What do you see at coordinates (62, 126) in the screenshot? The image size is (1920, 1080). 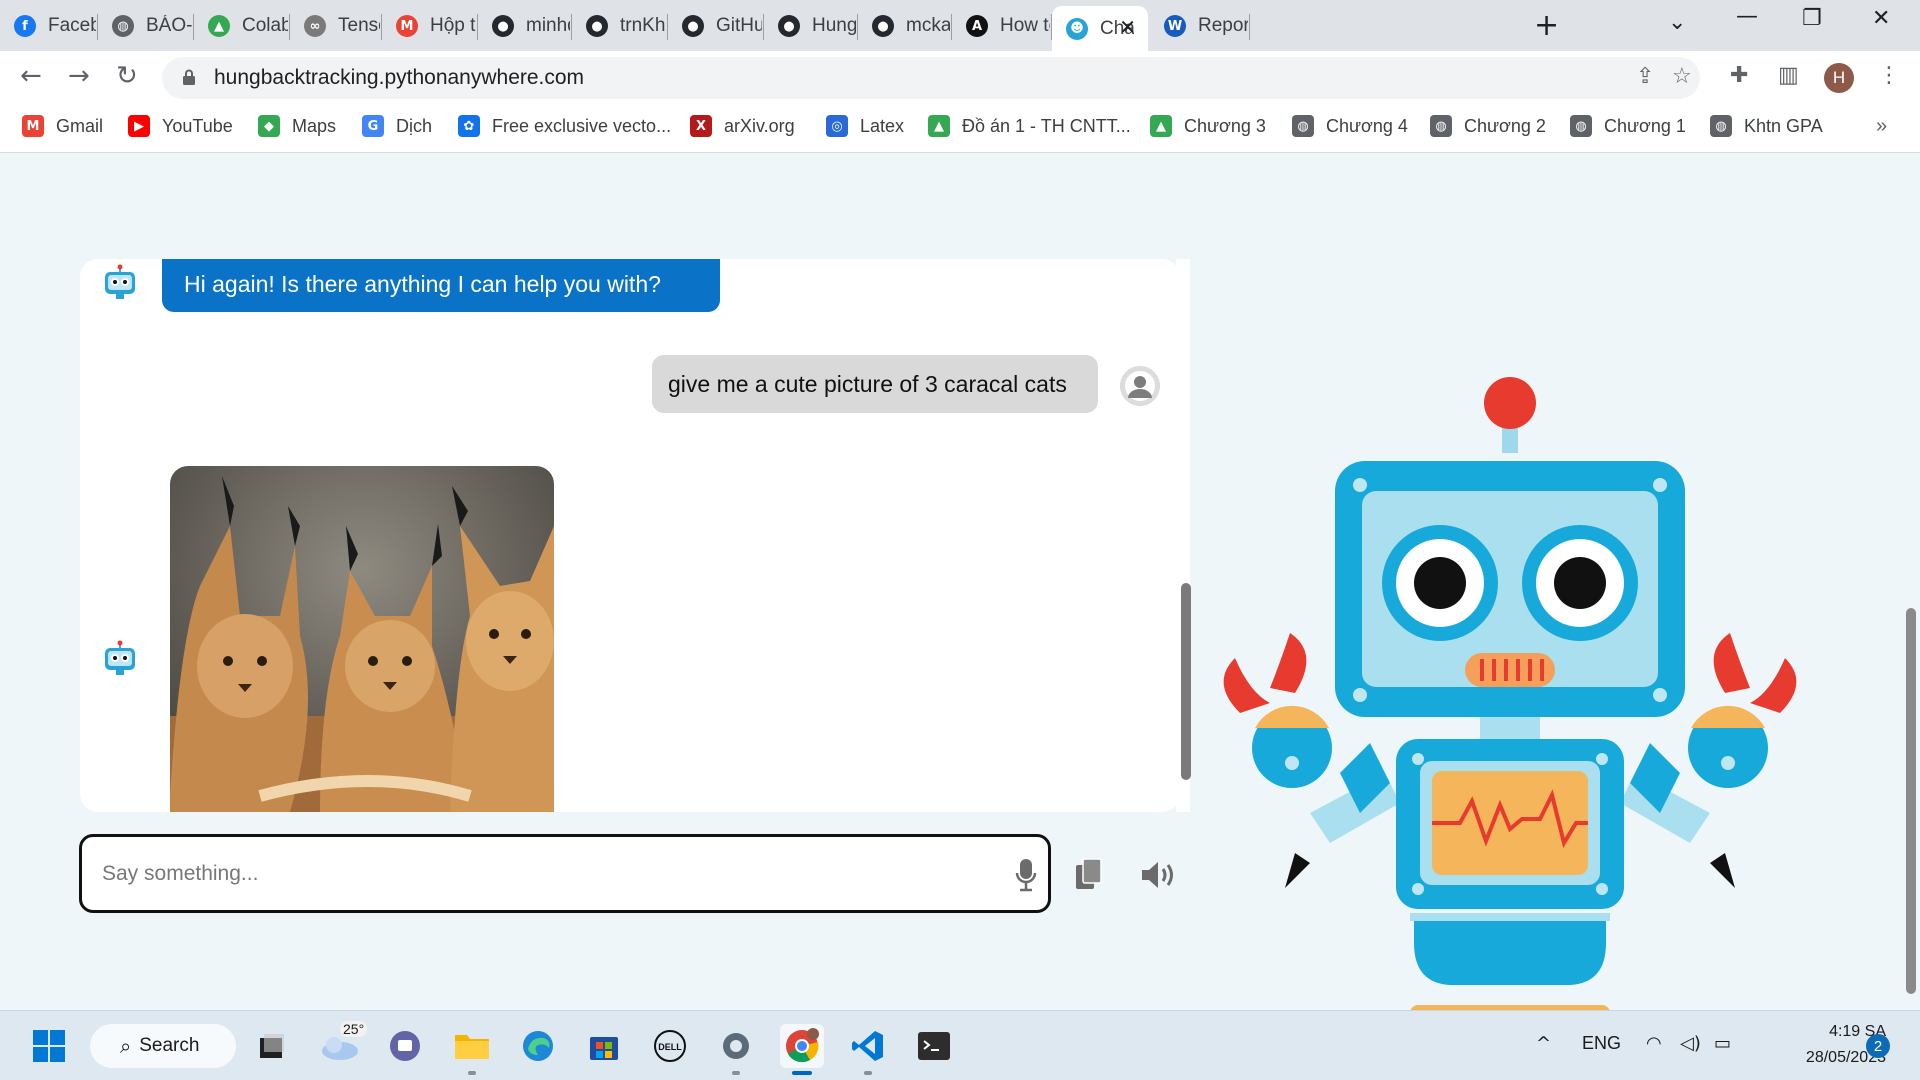 I see `bookmark-item: M Gmail` at bounding box center [62, 126].